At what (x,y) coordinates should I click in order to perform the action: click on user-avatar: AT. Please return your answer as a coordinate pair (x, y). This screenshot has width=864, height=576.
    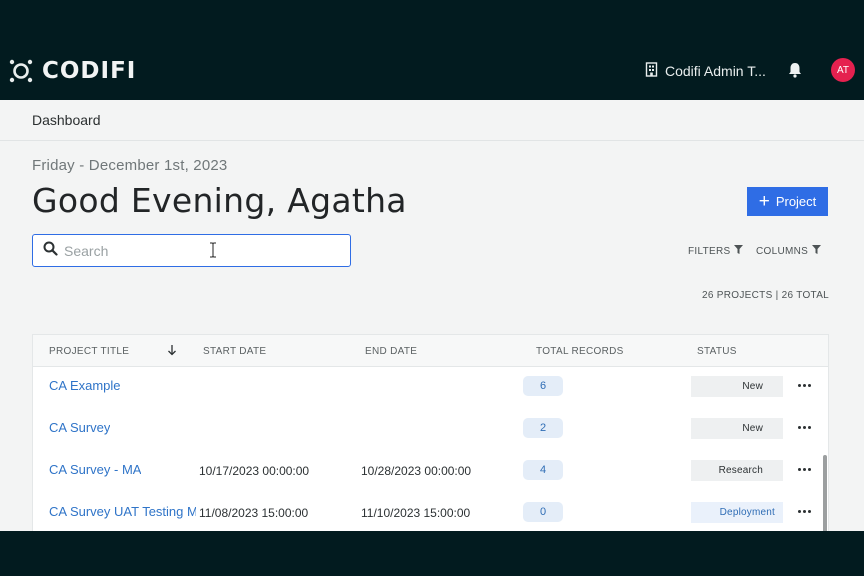
    Looking at the image, I should click on (843, 70).